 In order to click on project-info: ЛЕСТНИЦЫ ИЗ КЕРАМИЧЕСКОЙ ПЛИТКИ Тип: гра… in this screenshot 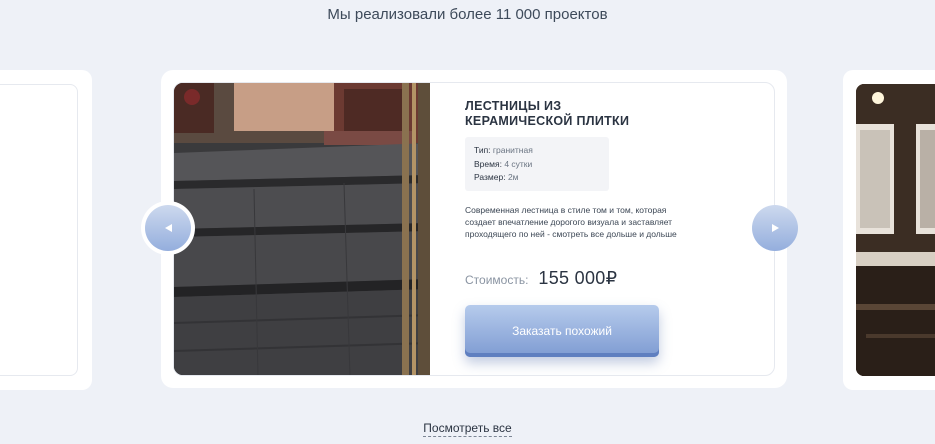, I will do `click(615, 169)`.